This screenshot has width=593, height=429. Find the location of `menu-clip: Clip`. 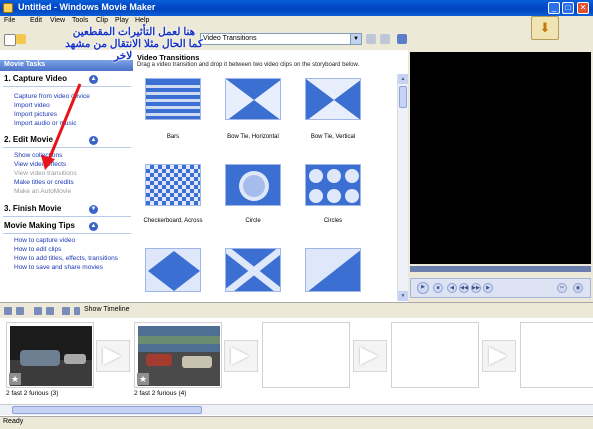

menu-clip: Clip is located at coordinates (102, 20).